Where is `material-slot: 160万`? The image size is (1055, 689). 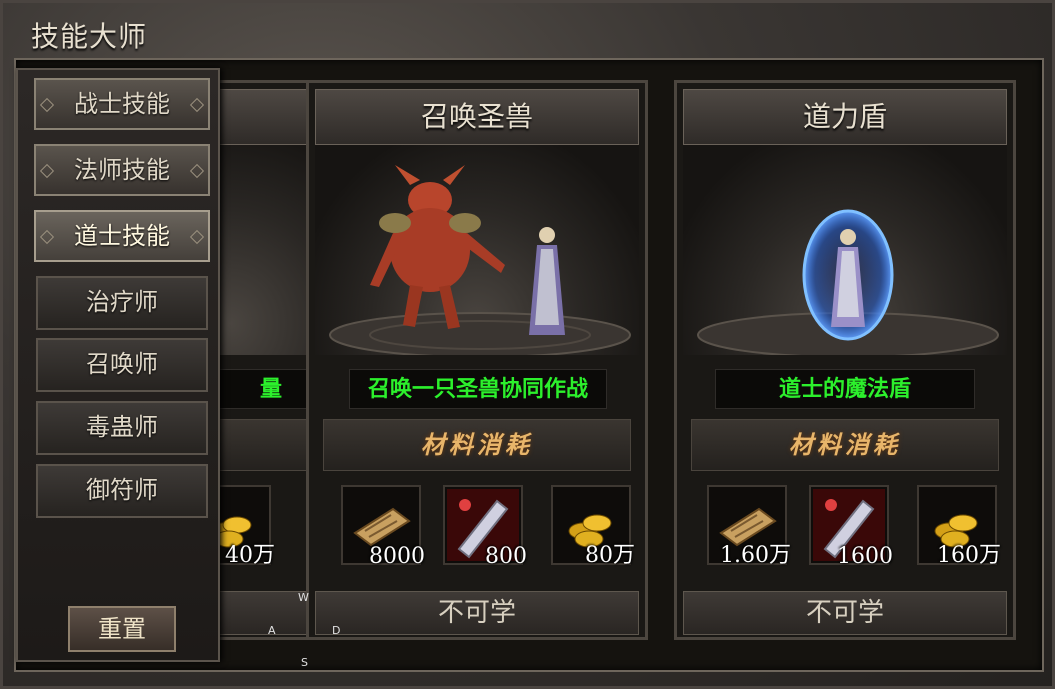
material-slot: 160万 is located at coordinates (959, 526).